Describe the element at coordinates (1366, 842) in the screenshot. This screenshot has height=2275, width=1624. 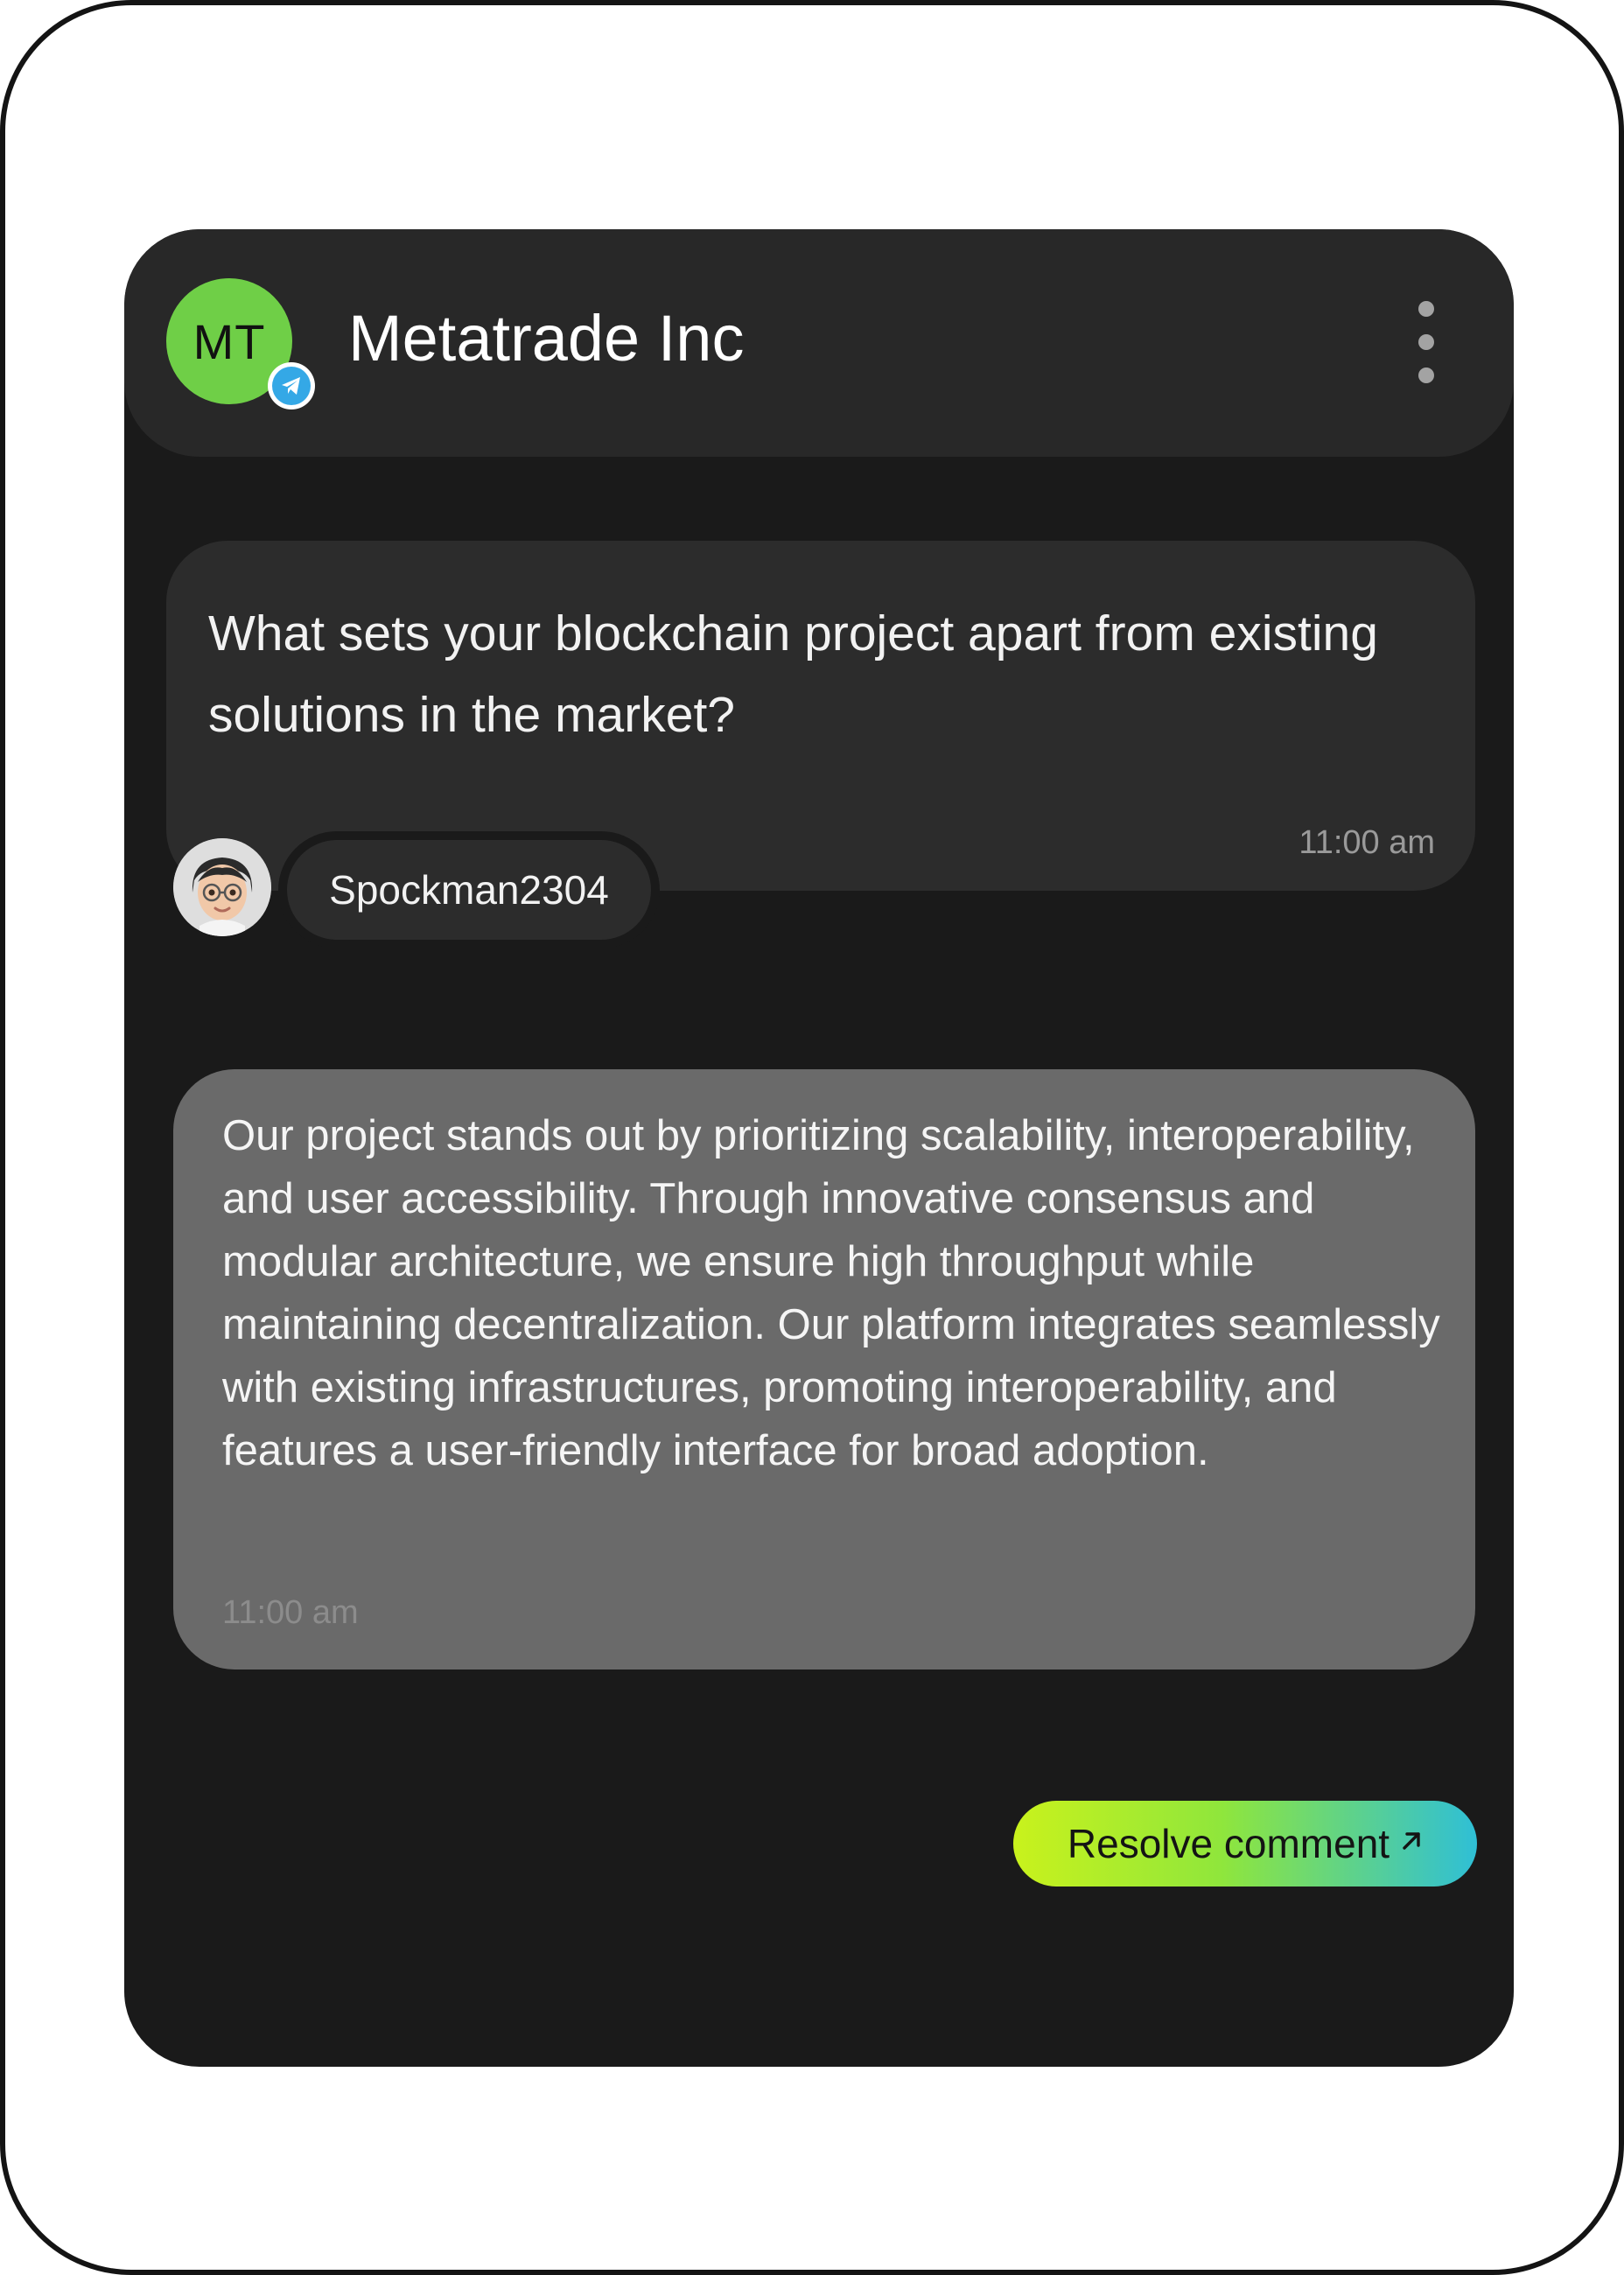
I see `question-timestamp: 11:00 am` at that location.